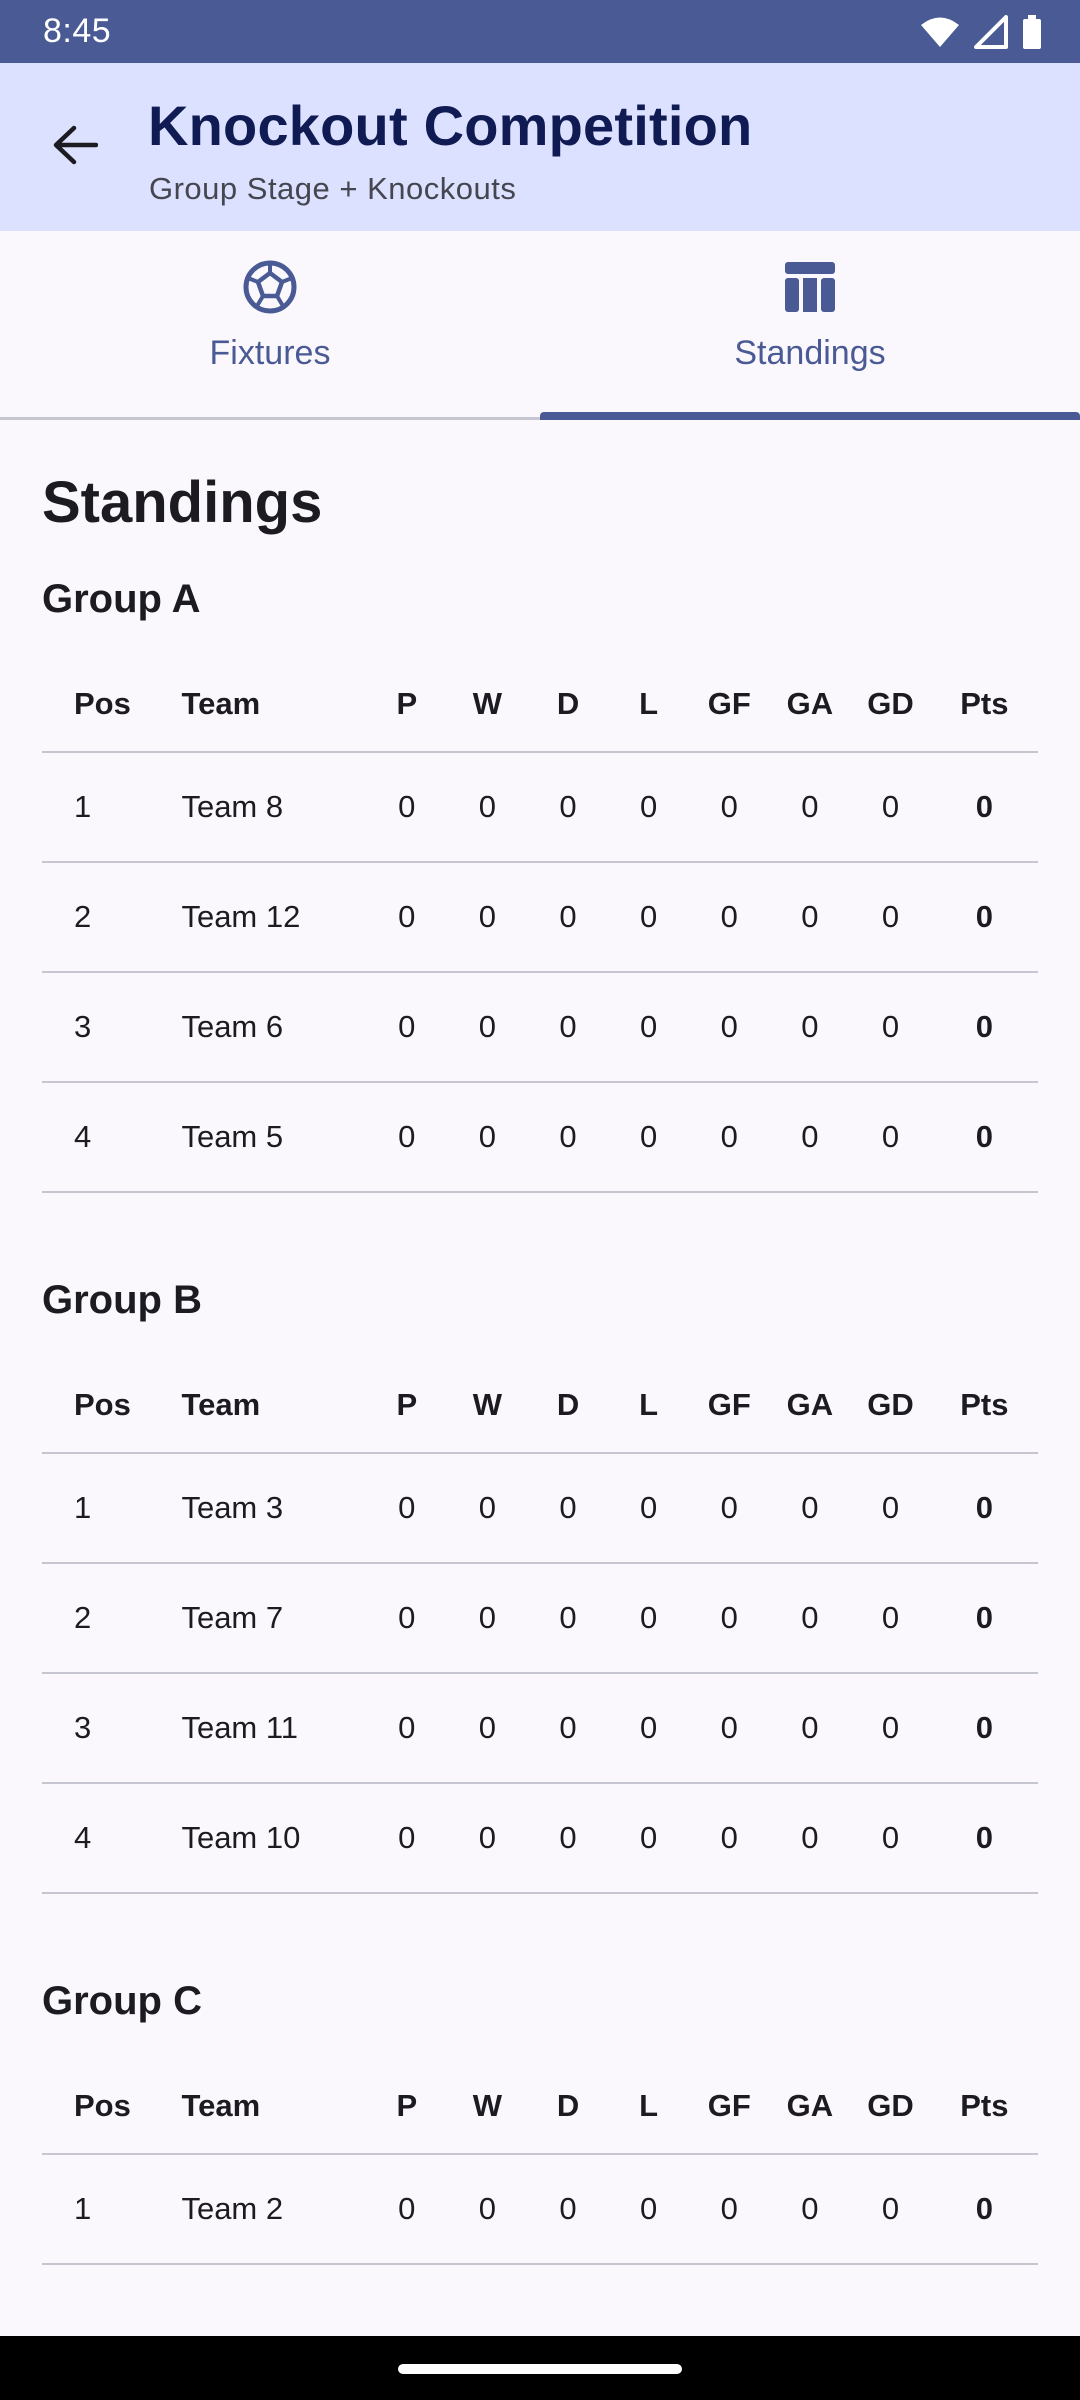 Image resolution: width=1080 pixels, height=2400 pixels. I want to click on cell-pos: 1, so click(103, 807).